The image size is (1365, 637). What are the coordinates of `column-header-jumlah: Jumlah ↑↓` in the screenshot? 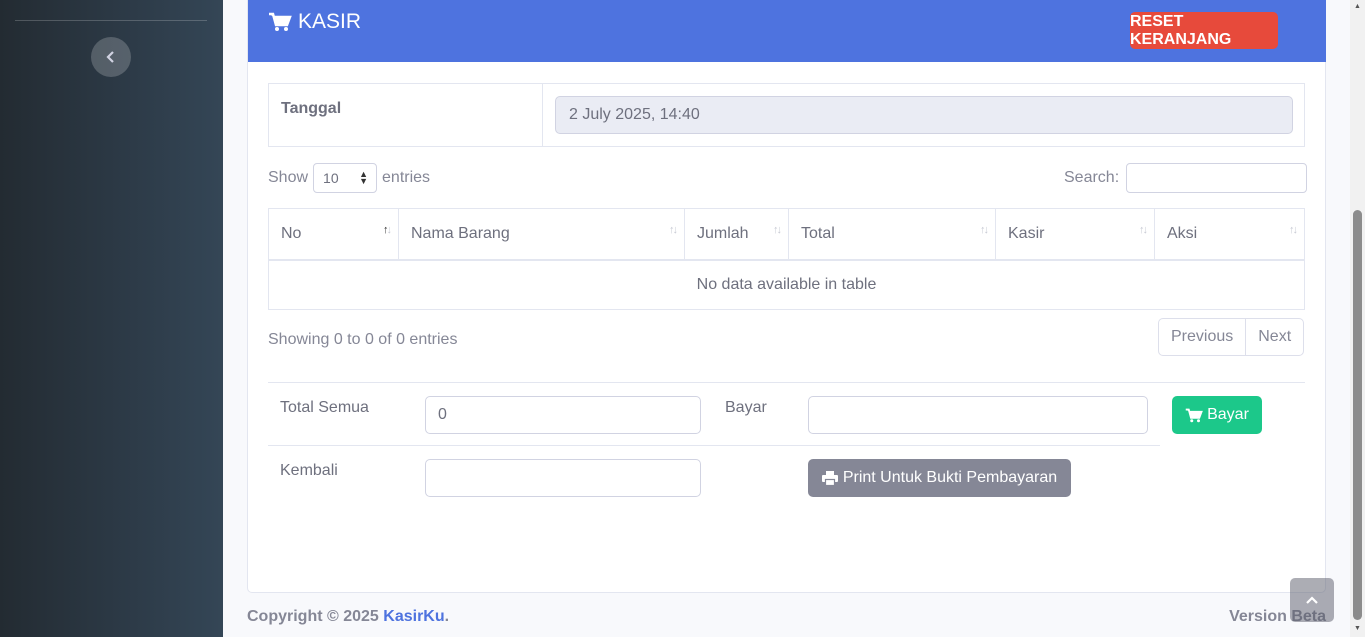 It's located at (737, 234).